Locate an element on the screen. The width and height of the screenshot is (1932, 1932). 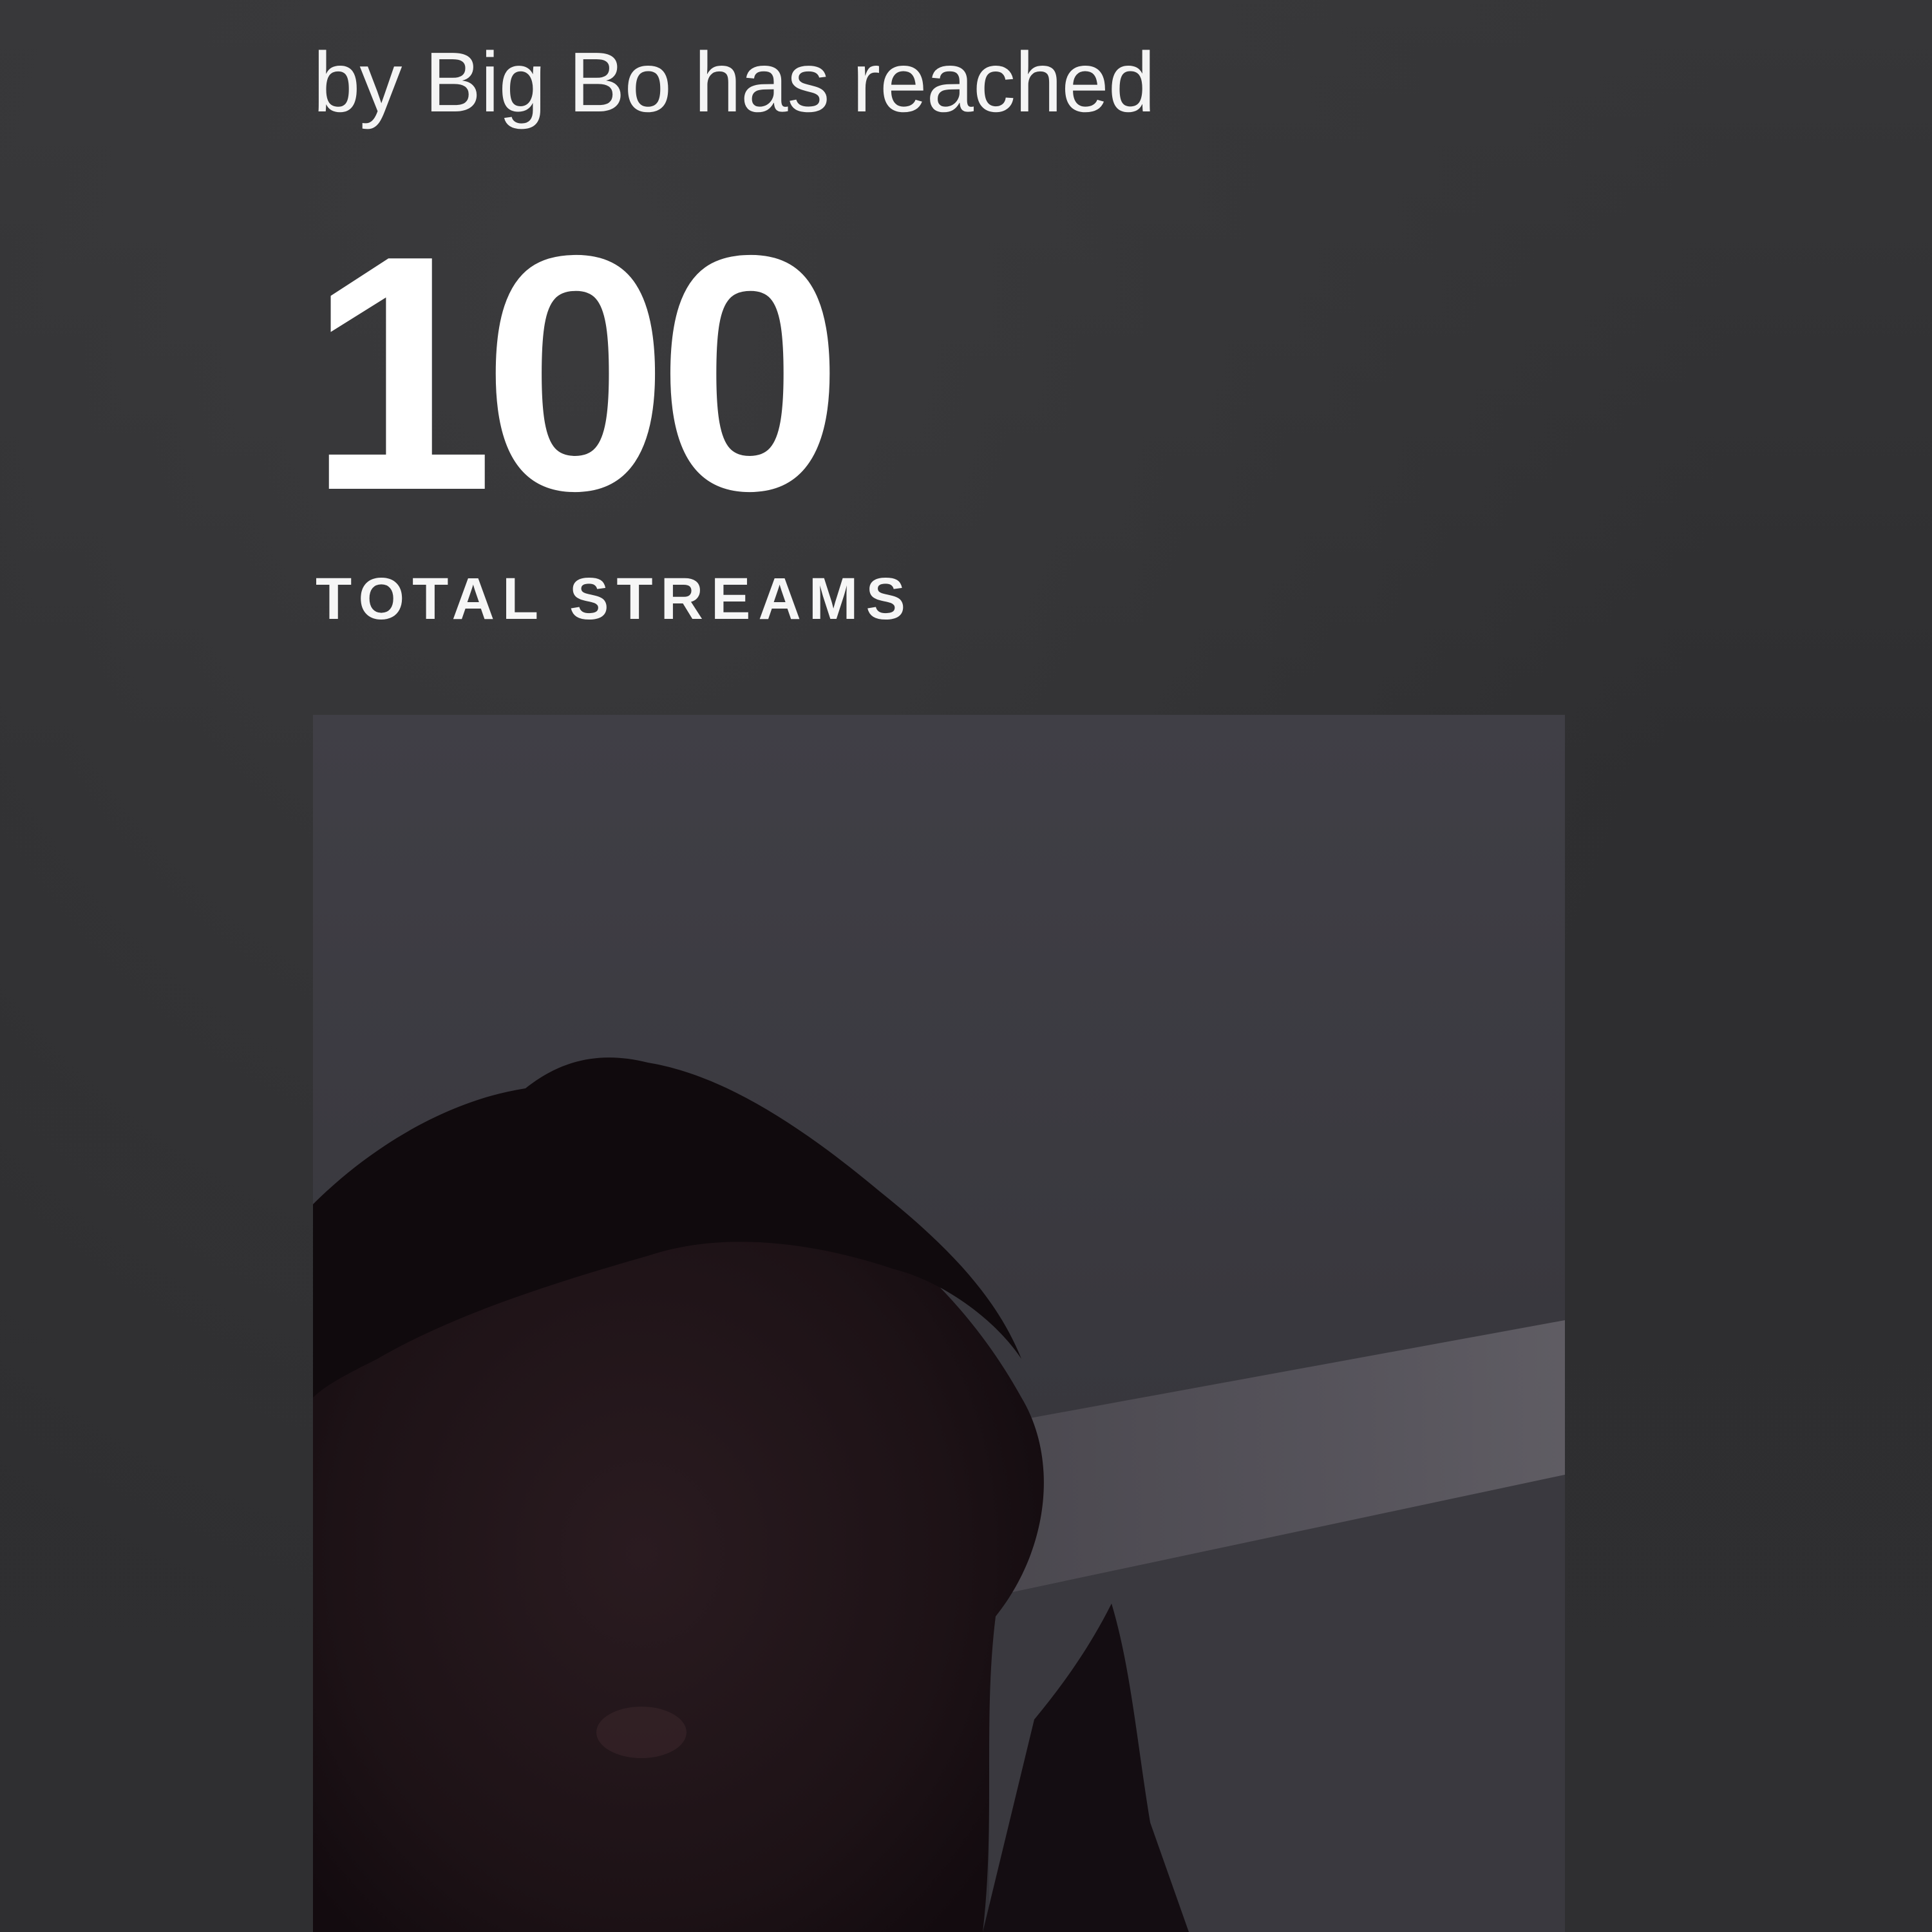
milestone-subtitle: by Big Bo has reached is located at coordinates (734, 82).